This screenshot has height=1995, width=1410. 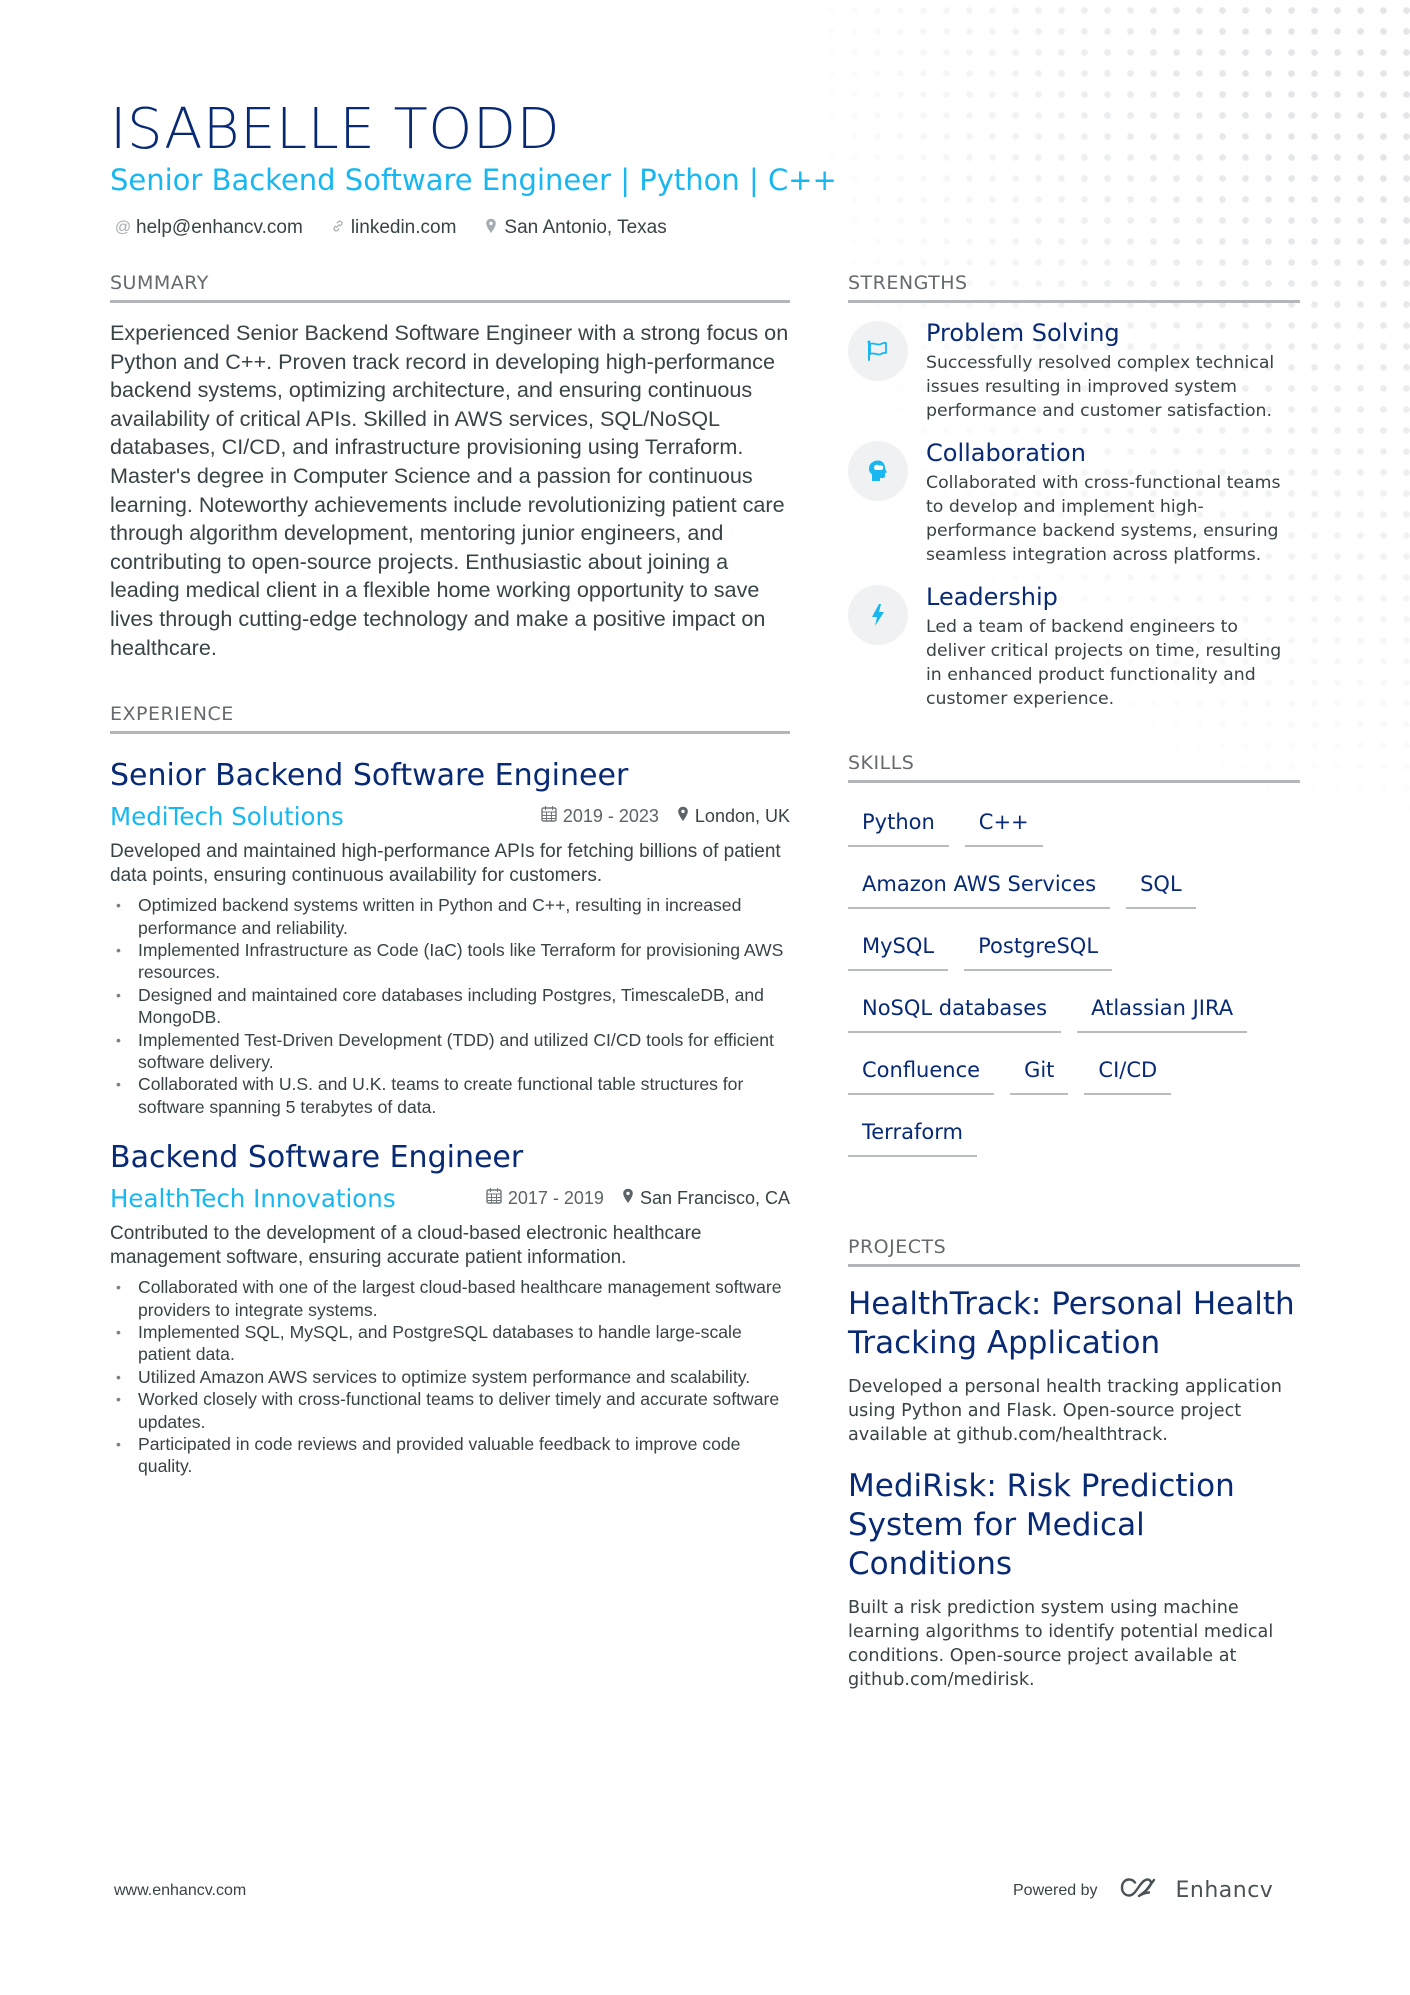 I want to click on powered-by-label: Powered by, so click(x=1055, y=1890).